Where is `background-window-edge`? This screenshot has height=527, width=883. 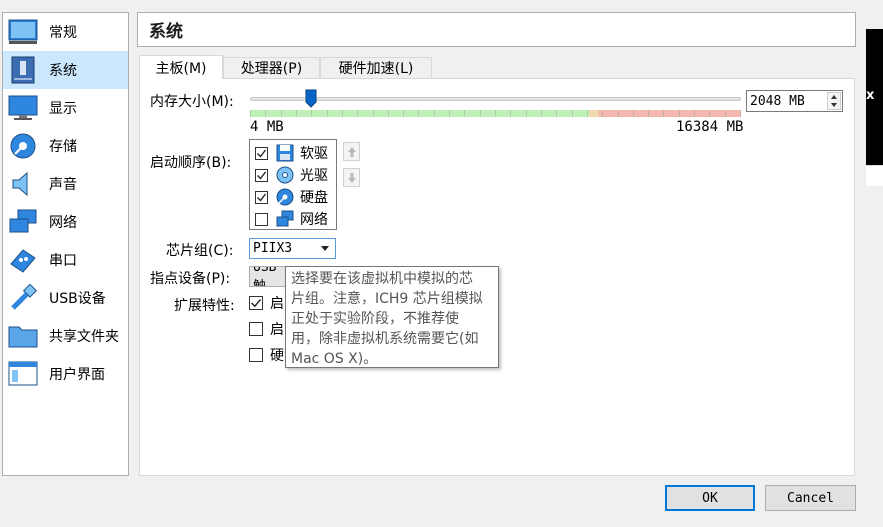 background-window-edge is located at coordinates (874, 175).